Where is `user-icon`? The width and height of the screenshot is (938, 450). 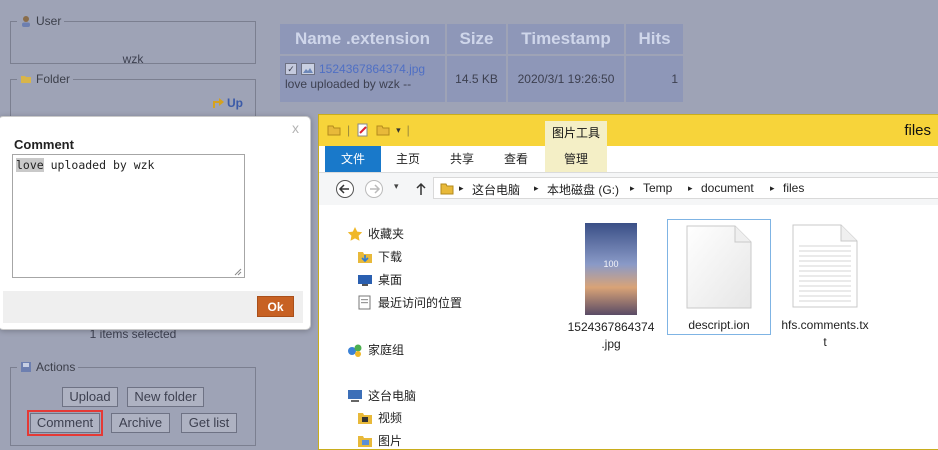
user-icon is located at coordinates (26, 21).